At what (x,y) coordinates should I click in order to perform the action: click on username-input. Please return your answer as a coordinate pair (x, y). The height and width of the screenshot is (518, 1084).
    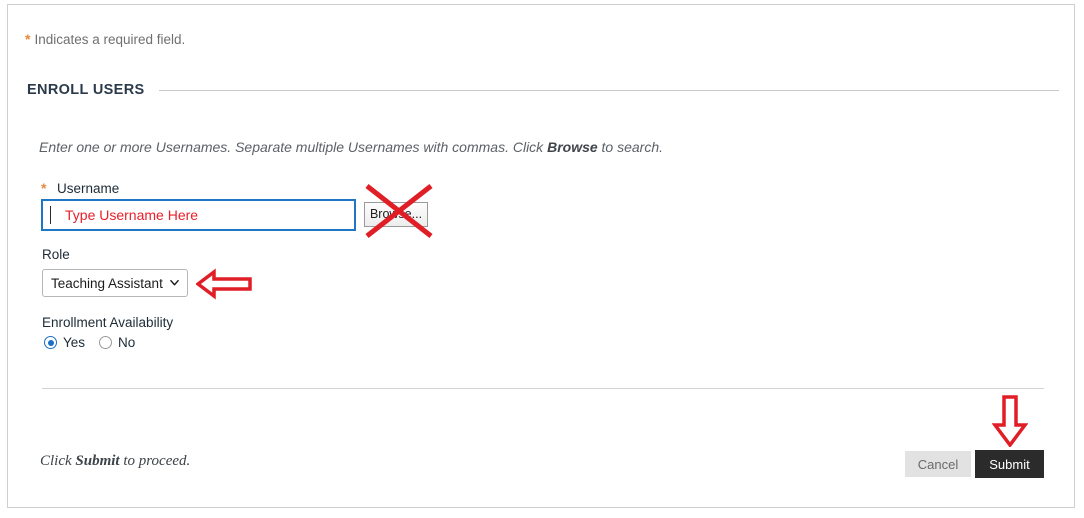
    Looking at the image, I should click on (190, 215).